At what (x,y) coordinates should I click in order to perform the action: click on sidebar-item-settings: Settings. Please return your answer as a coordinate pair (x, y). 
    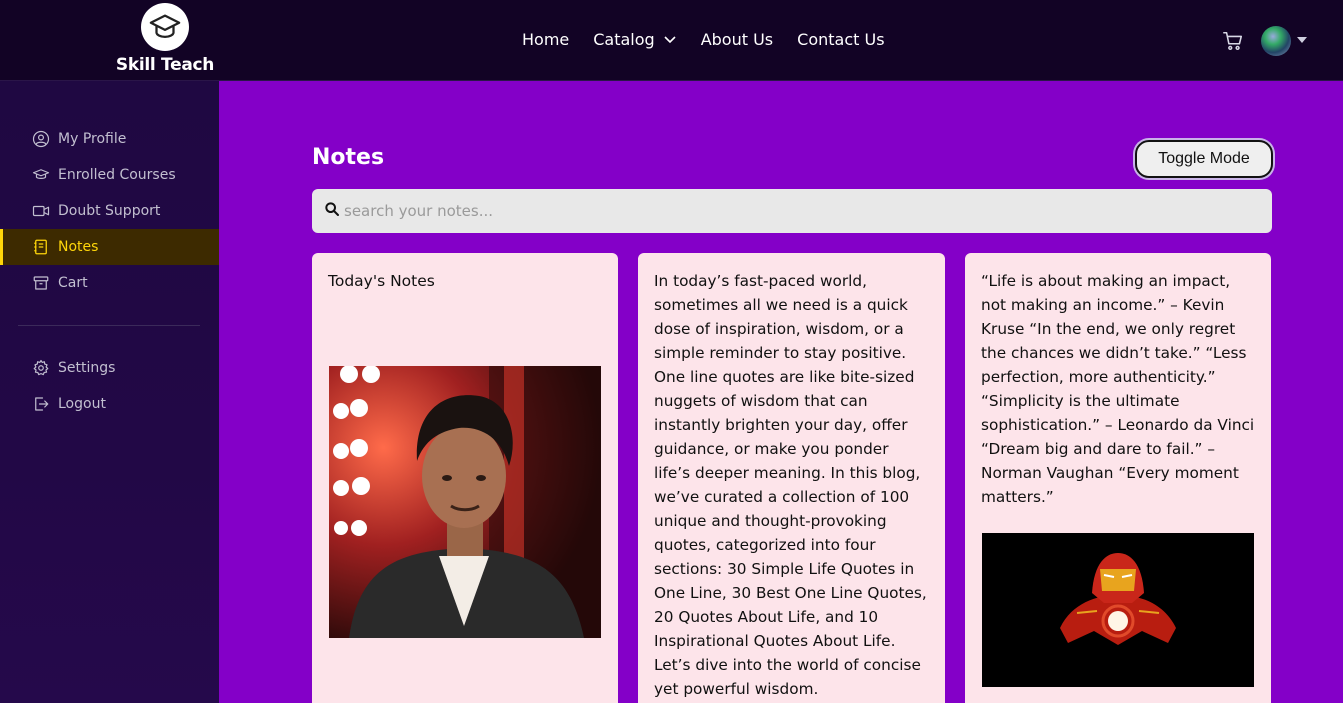
    Looking at the image, I should click on (109, 368).